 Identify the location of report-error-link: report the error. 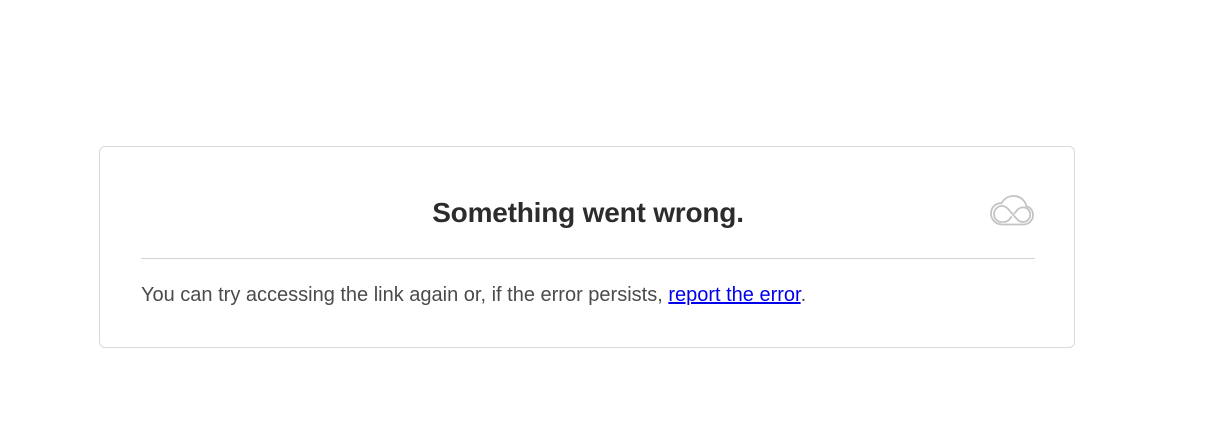
(734, 295).